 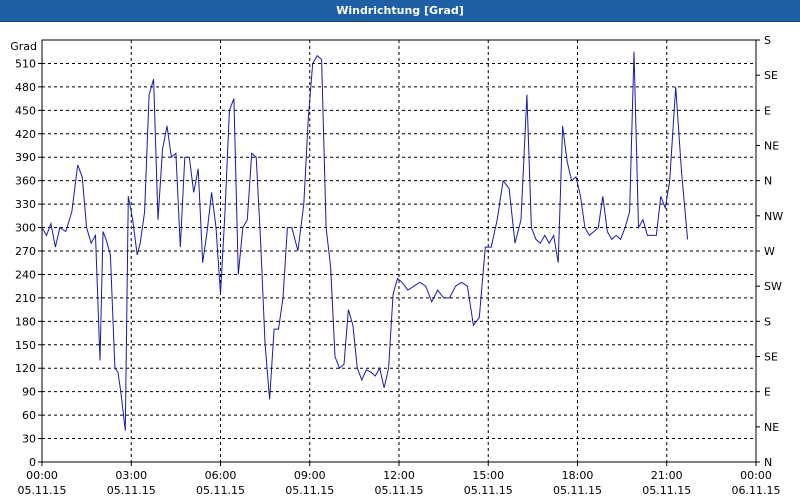 I want to click on x-tick-time: 09:00, so click(x=310, y=475).